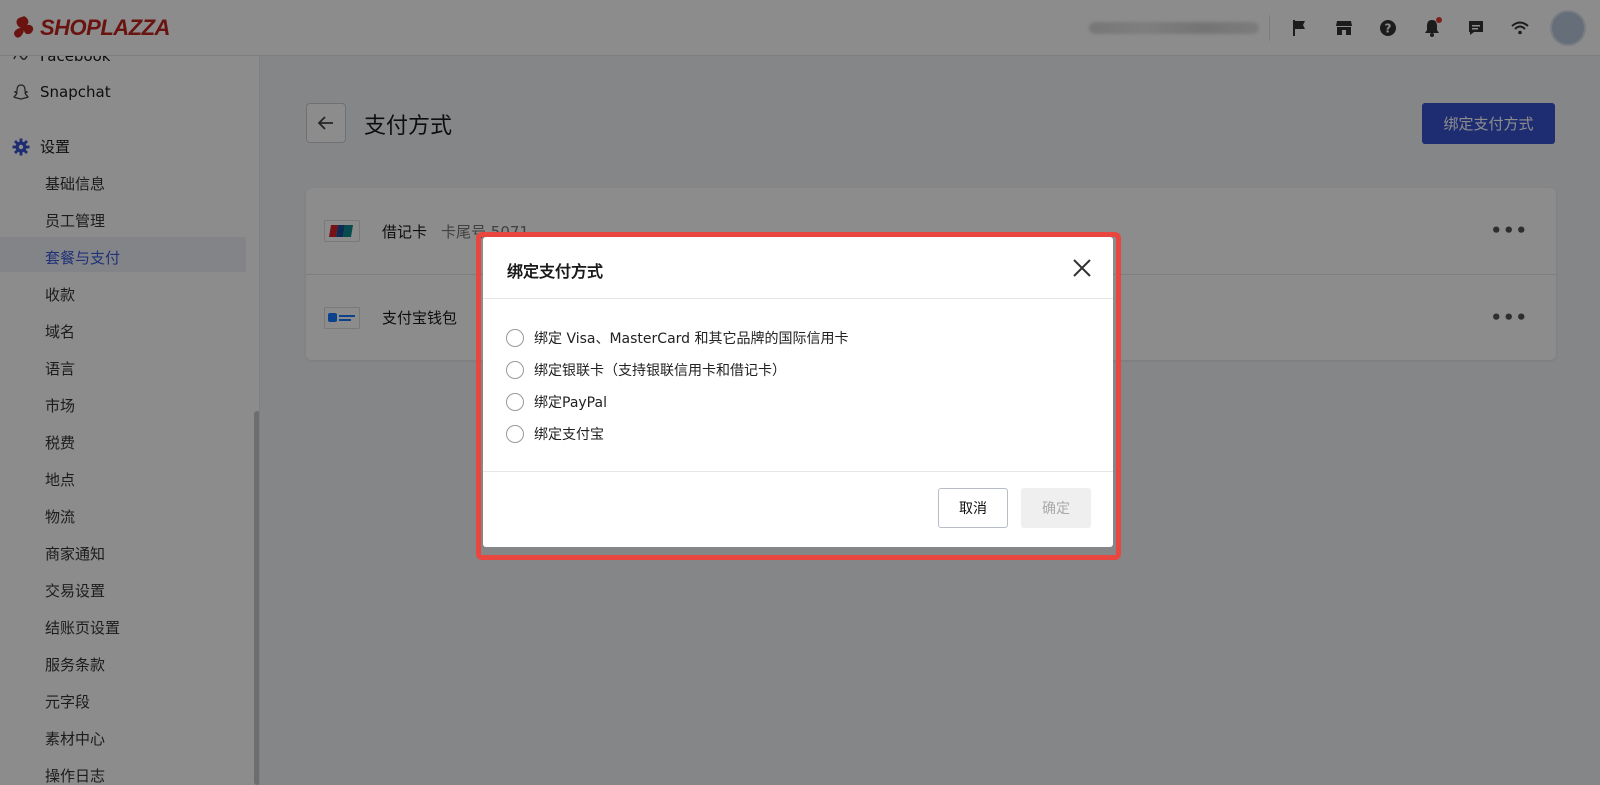 This screenshot has width=1600, height=785. I want to click on option-alipay: 绑定支付宝, so click(677, 434).